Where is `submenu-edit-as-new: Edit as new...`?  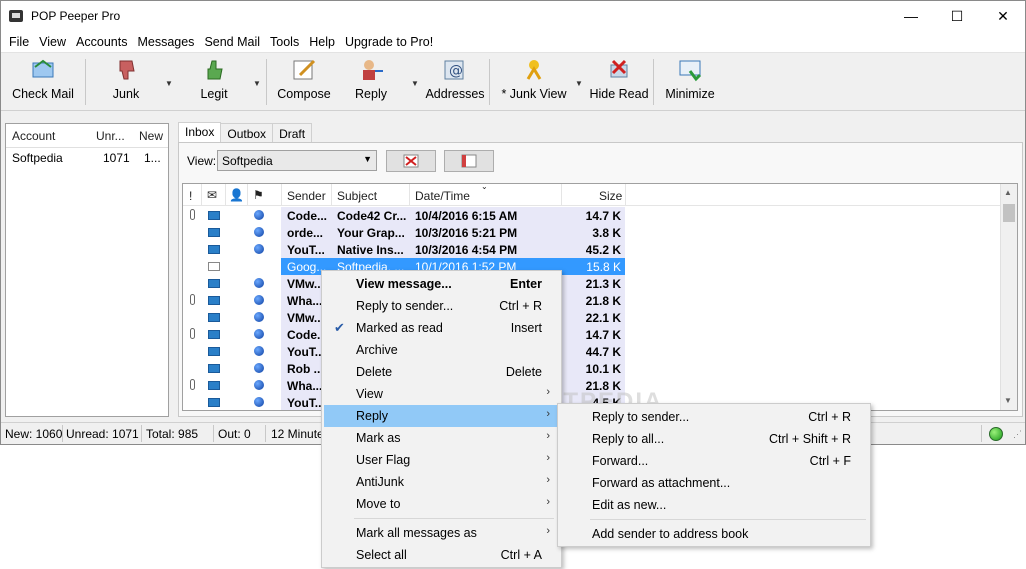
submenu-edit-as-new: Edit as new... is located at coordinates (714, 505).